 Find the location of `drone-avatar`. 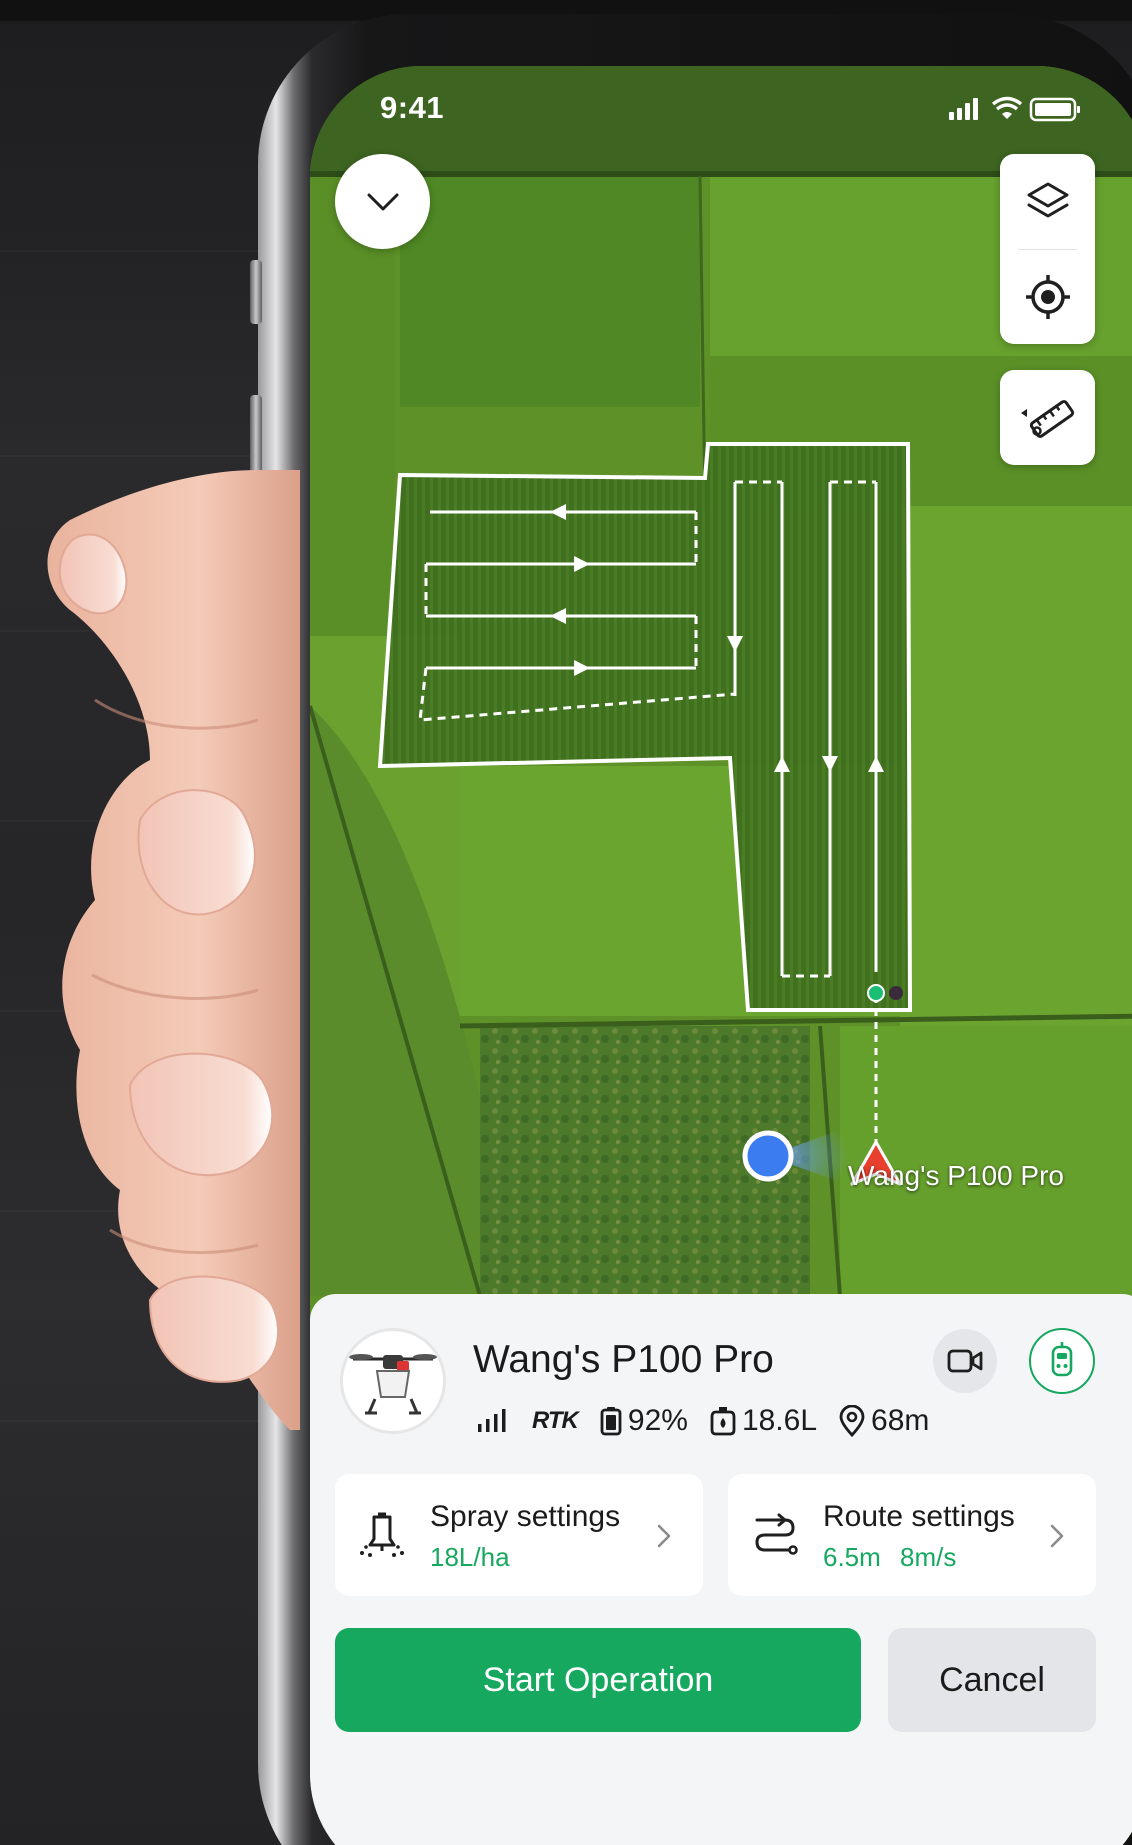

drone-avatar is located at coordinates (393, 1381).